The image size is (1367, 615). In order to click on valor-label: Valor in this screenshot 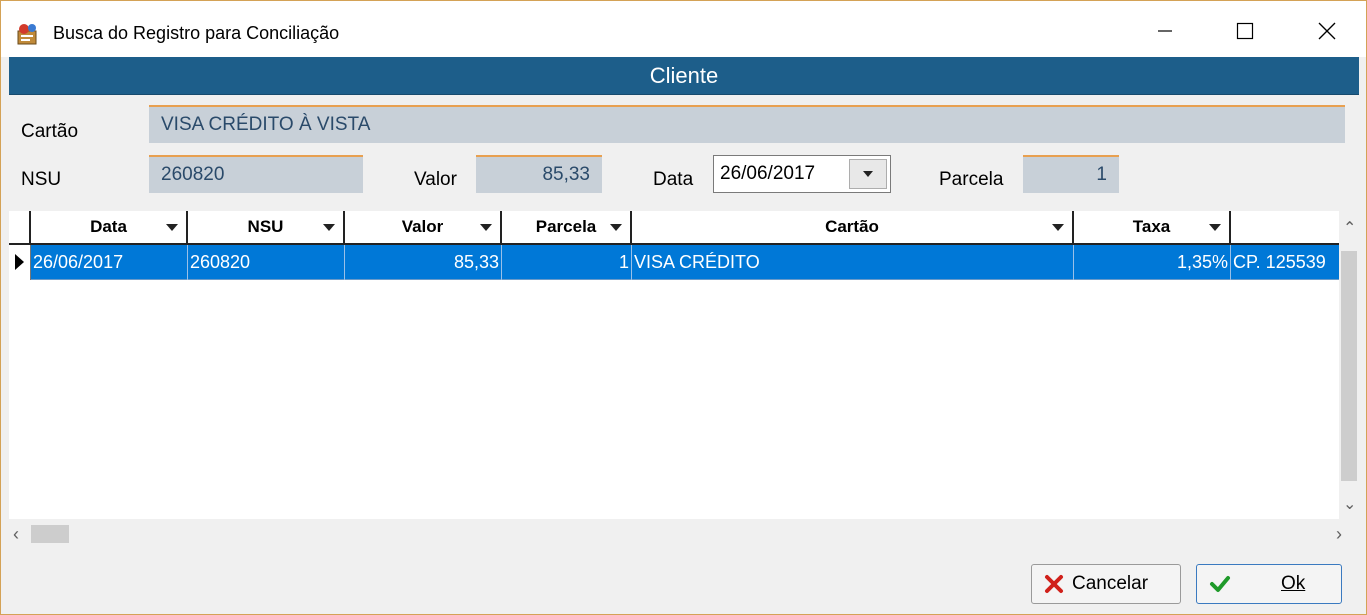, I will do `click(435, 179)`.